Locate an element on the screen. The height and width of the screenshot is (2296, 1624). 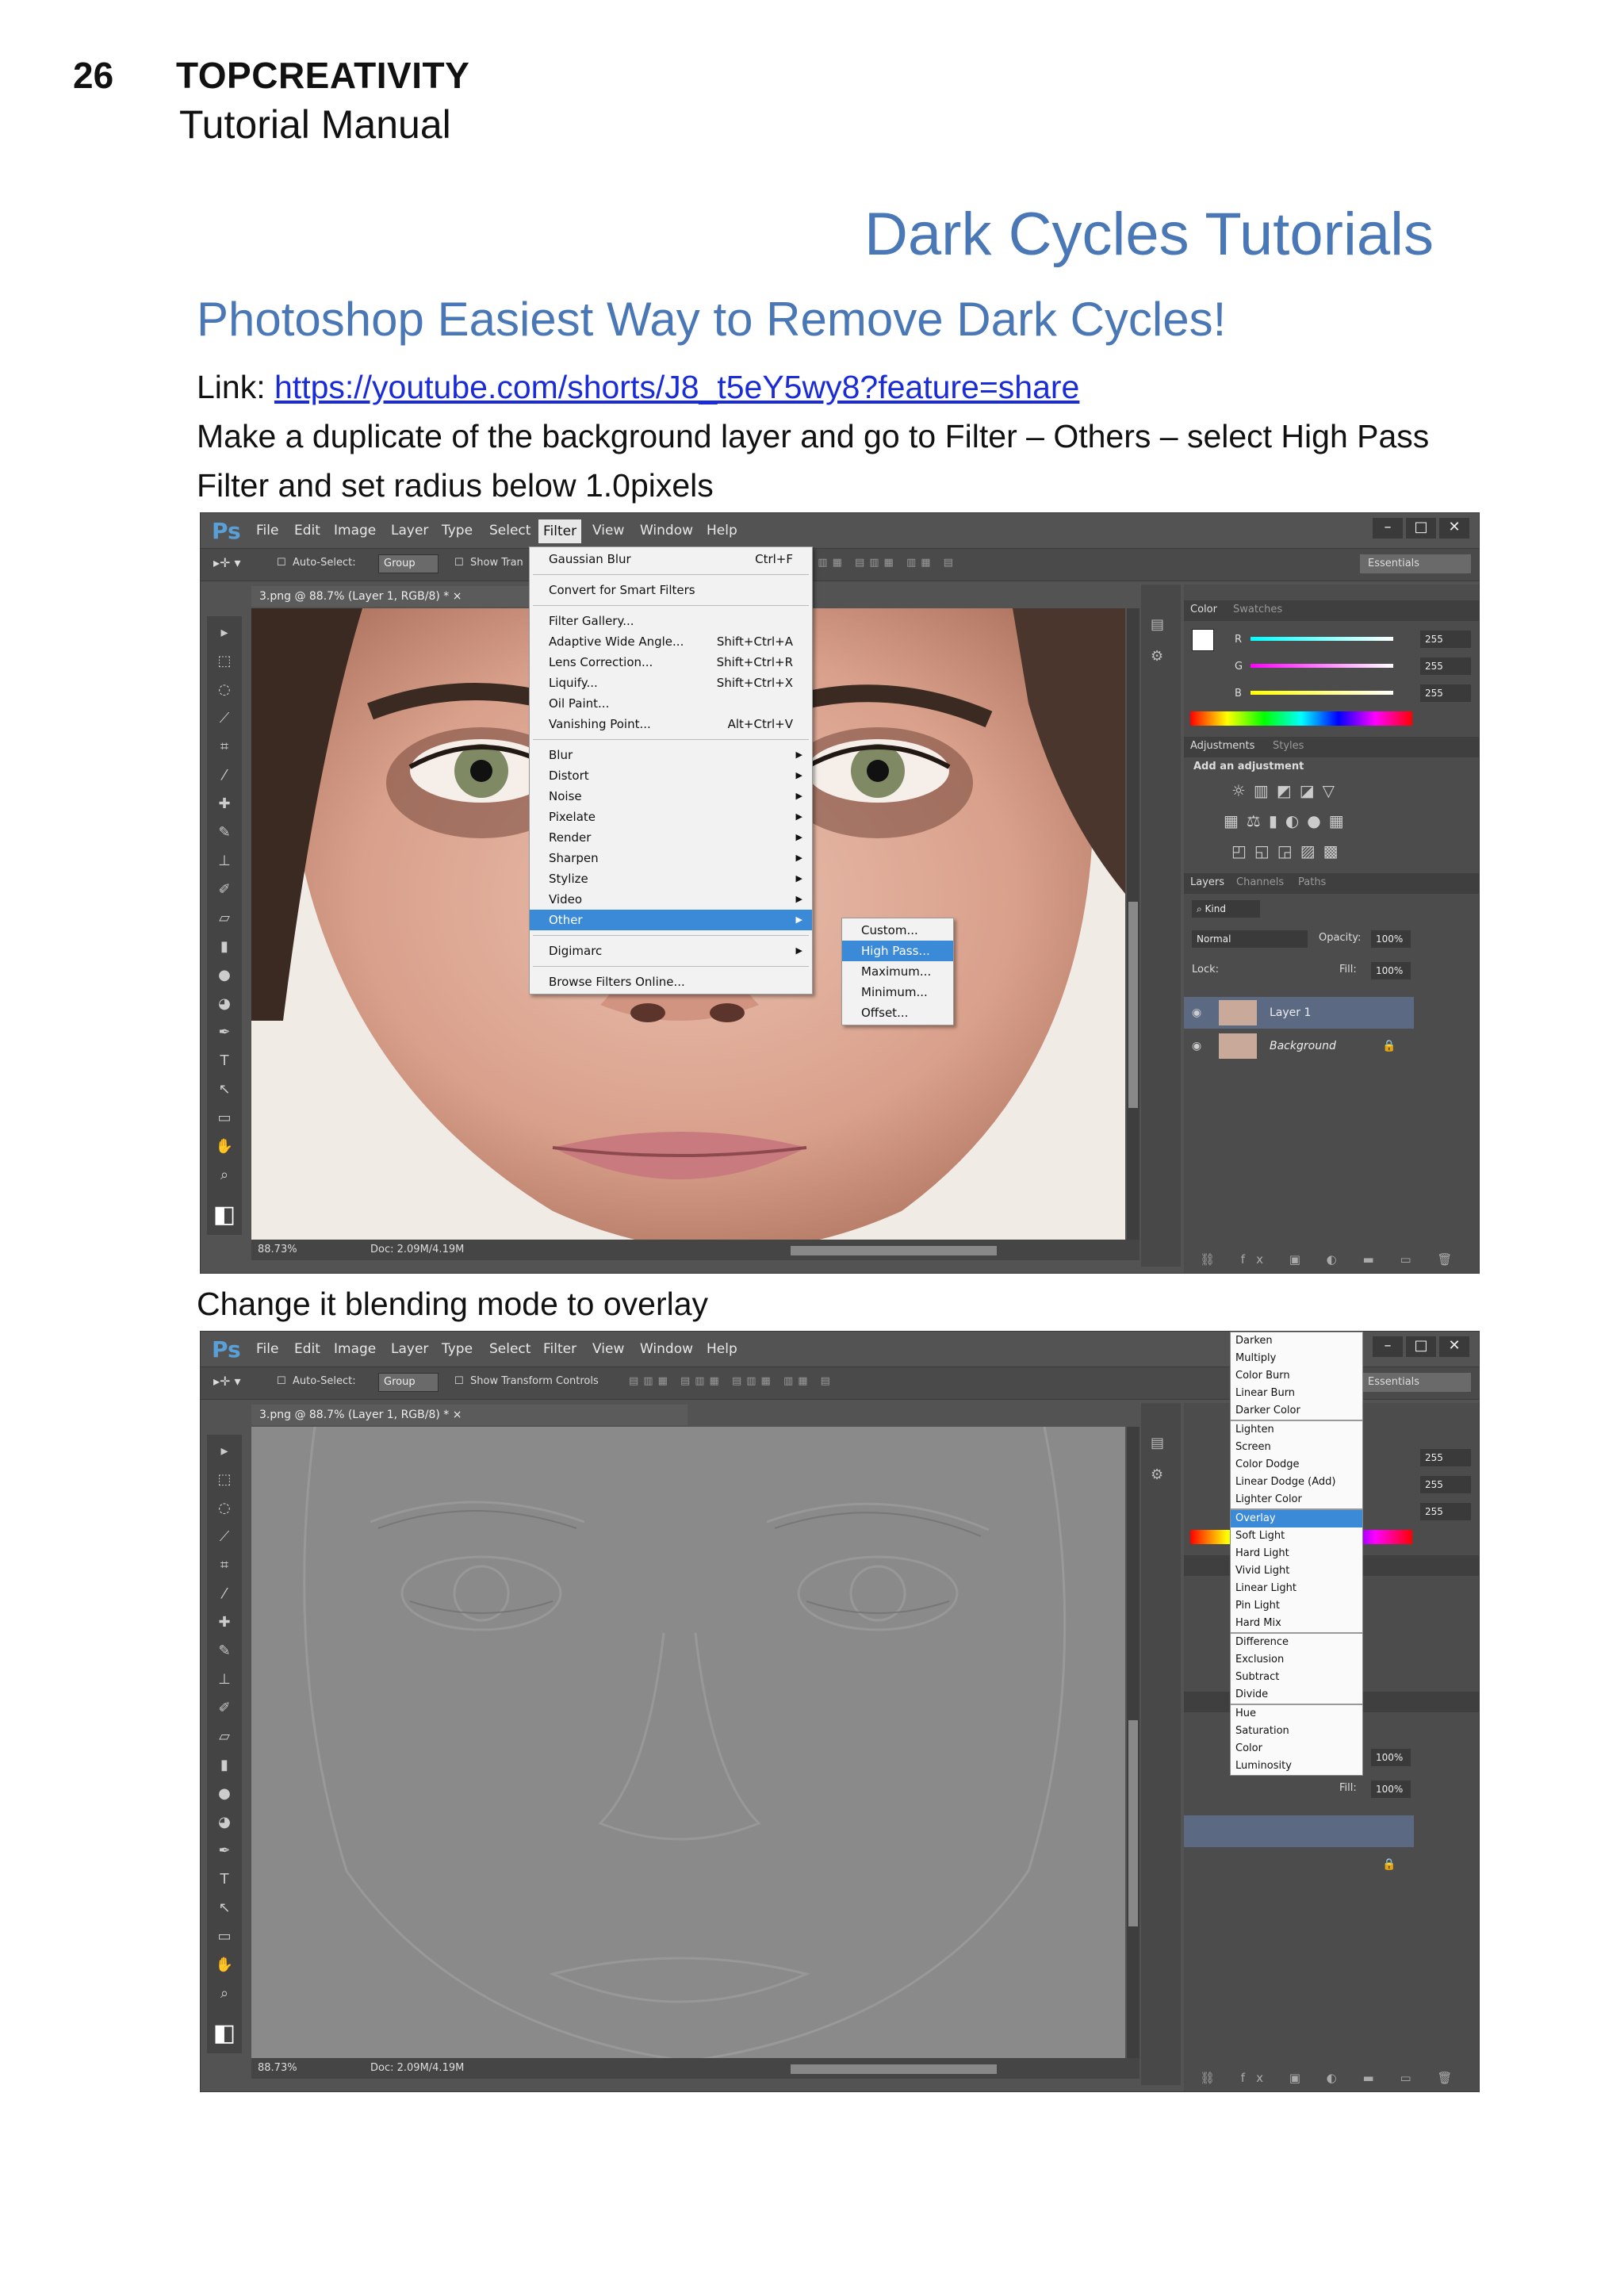
filter-menu-item-adaptive-wide-angle: Adaptive Wide Angle... Shift+Ctrl+A is located at coordinates (671, 641).